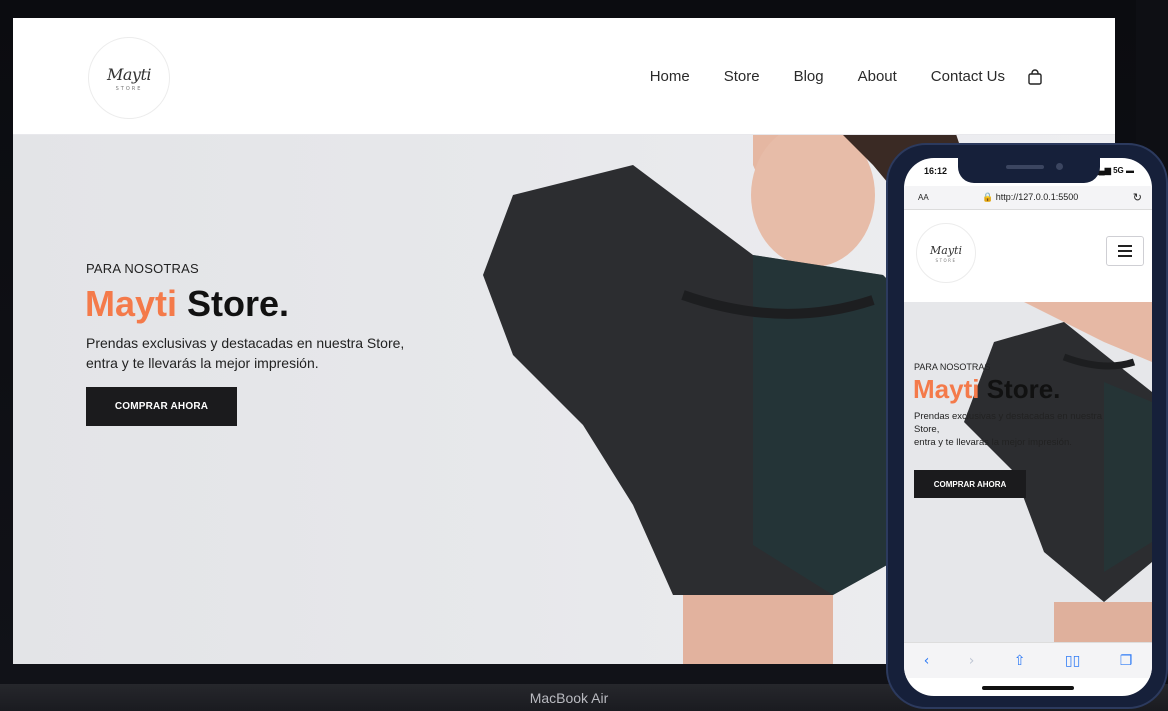 This screenshot has height=711, width=1168. Describe the element at coordinates (846, 76) in the screenshot. I see `main-nav: Home Store Blog About Contact Us` at that location.